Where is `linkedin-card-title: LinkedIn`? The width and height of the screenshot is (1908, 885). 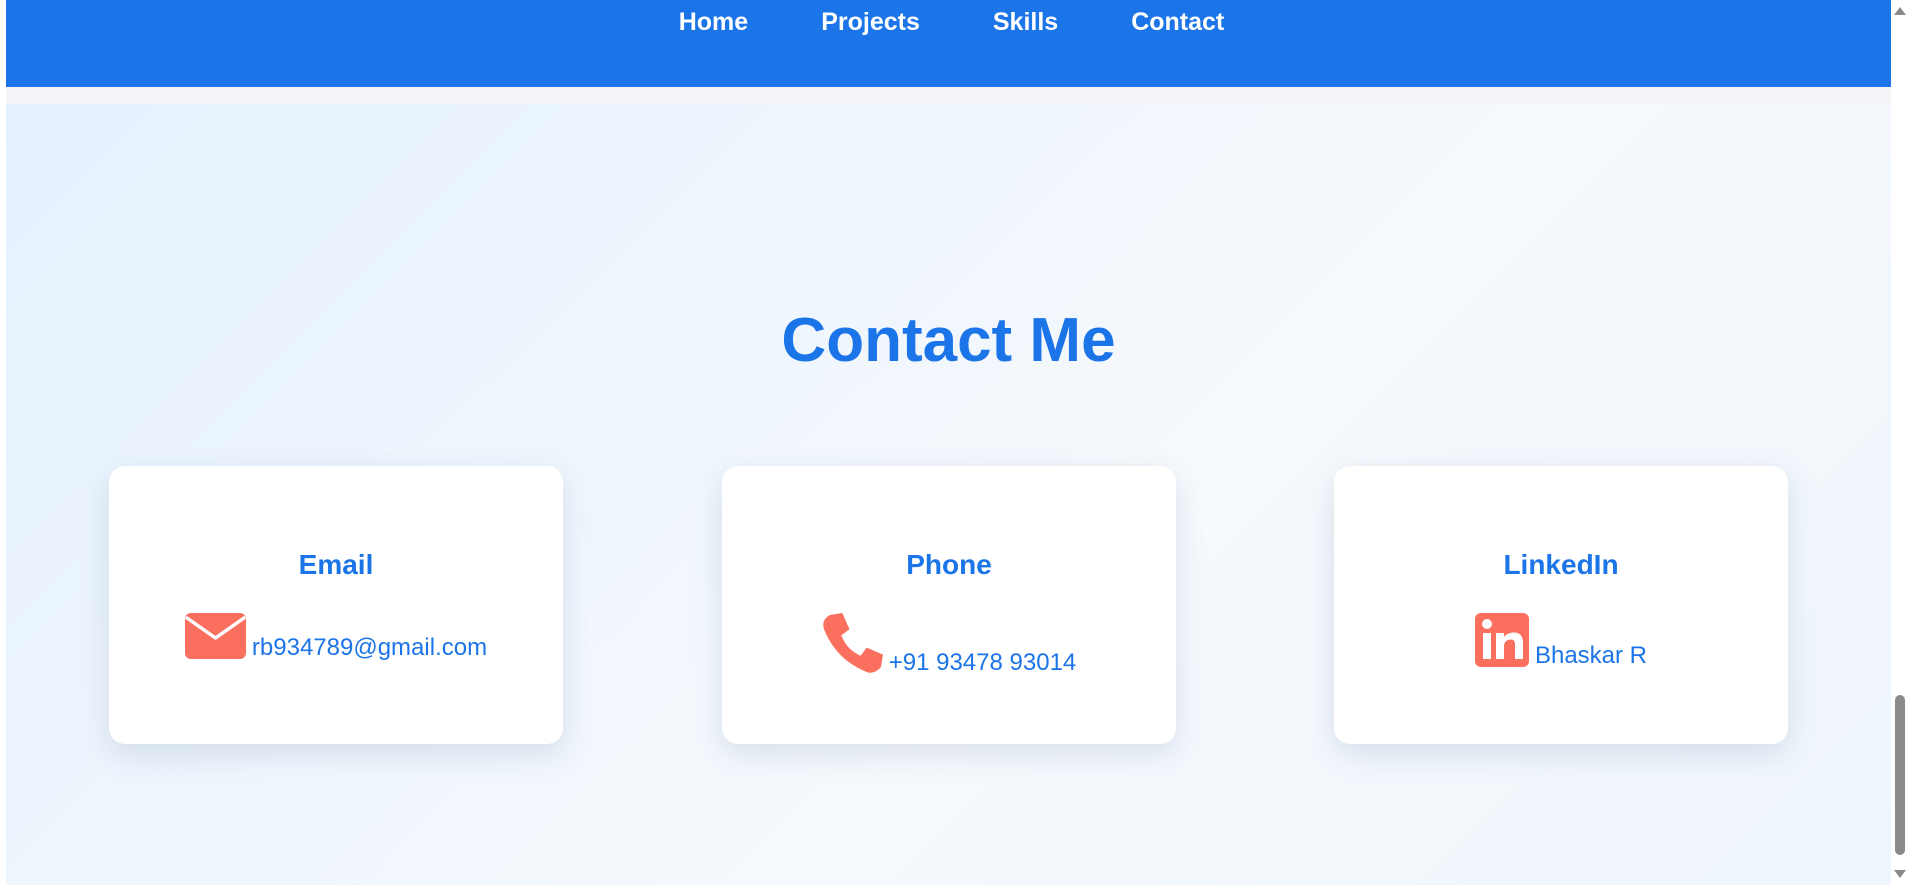
linkedin-card-title: LinkedIn is located at coordinates (1561, 564).